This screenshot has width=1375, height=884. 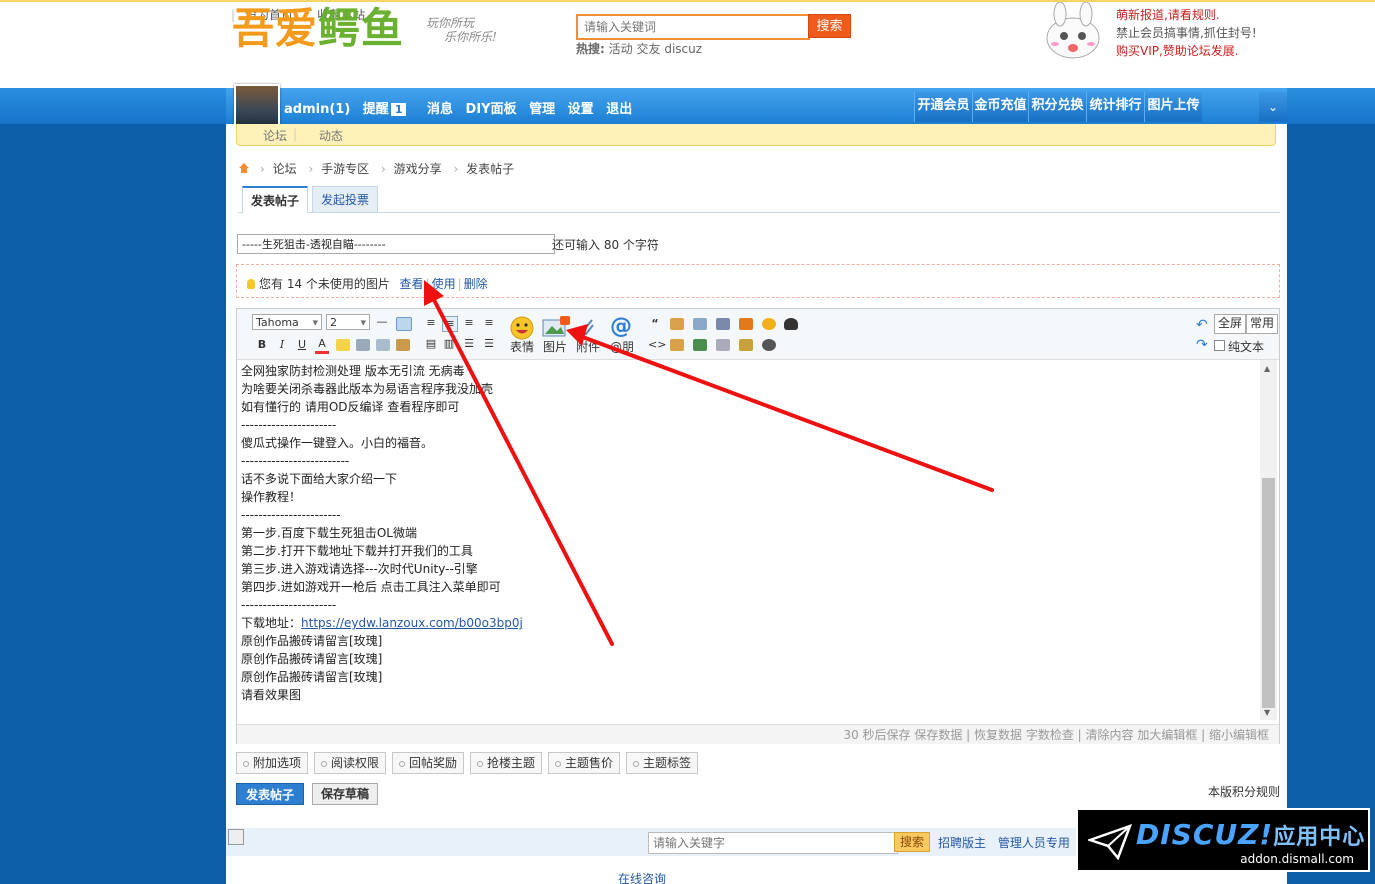 I want to click on highlight-icon, so click(x=343, y=345).